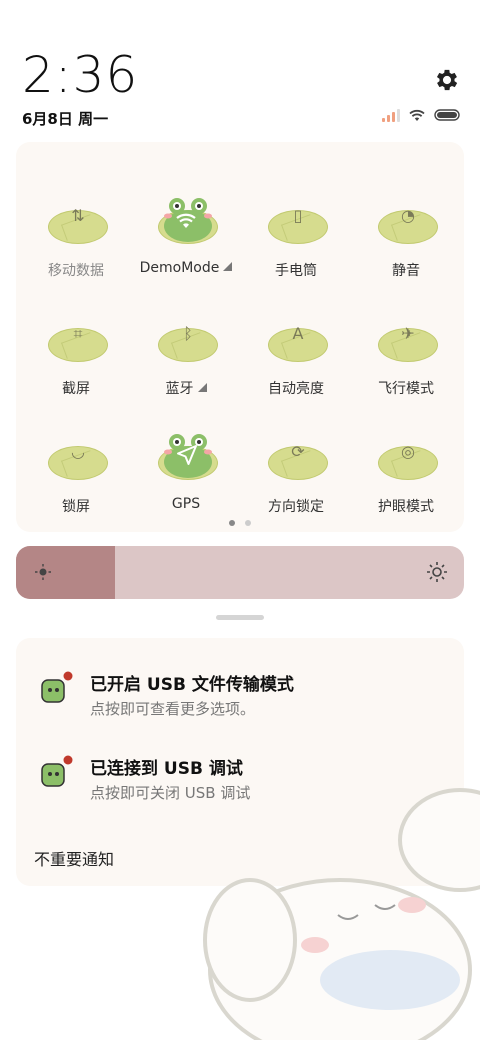 This screenshot has width=480, height=1040. I want to click on tile-auto-brightness: A 自动亮度, so click(296, 339).